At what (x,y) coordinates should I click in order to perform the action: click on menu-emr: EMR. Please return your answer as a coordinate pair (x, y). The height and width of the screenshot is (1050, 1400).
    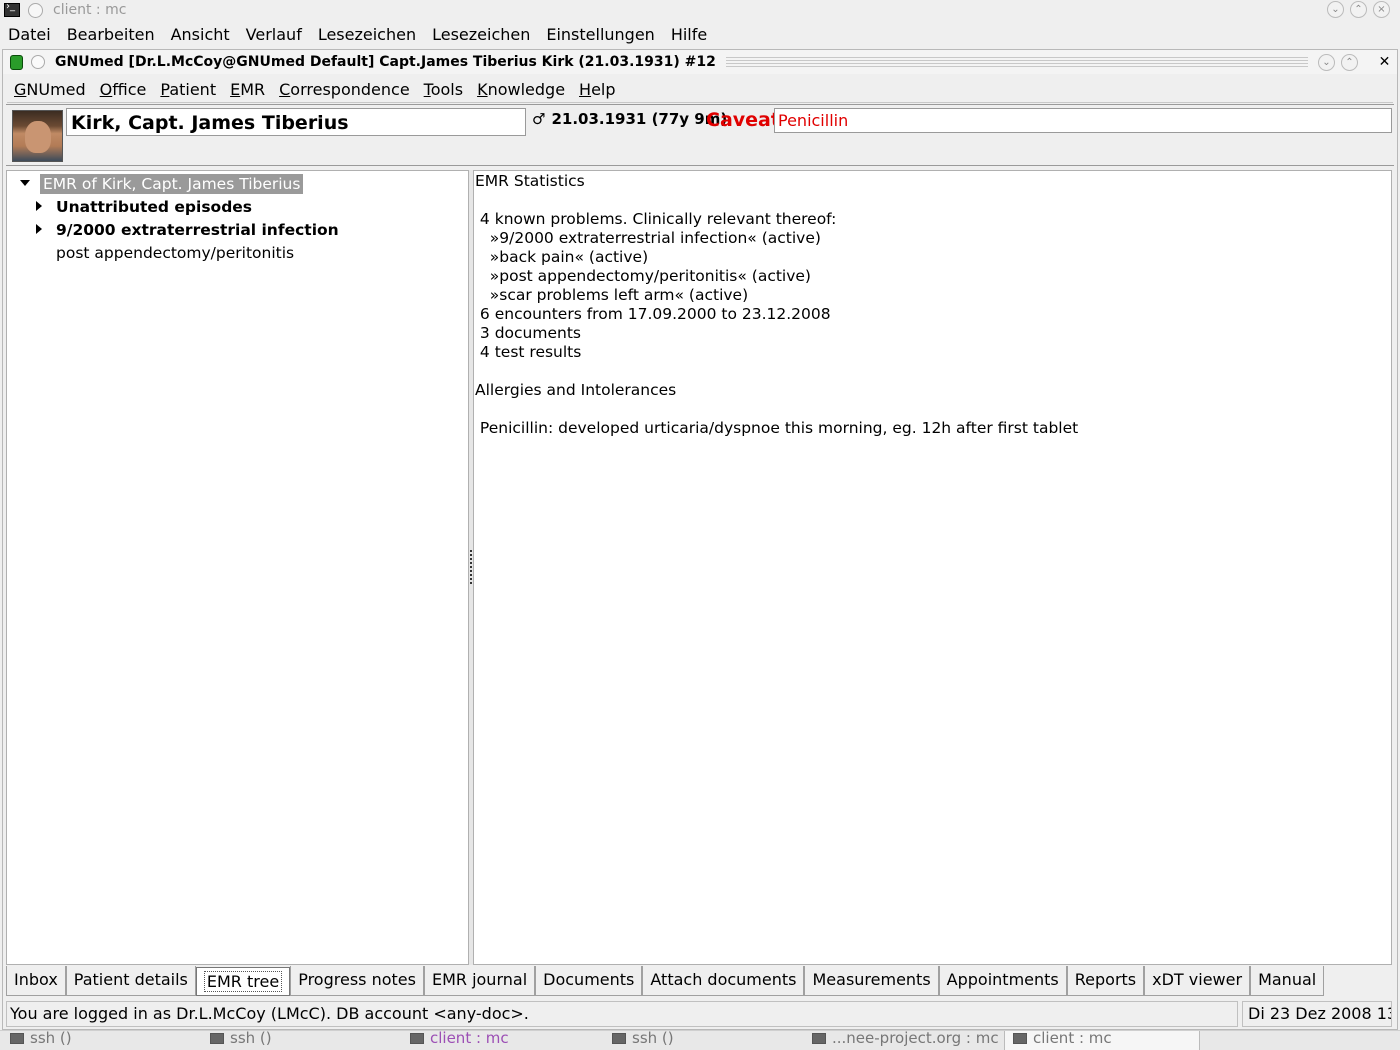
    Looking at the image, I should click on (247, 89).